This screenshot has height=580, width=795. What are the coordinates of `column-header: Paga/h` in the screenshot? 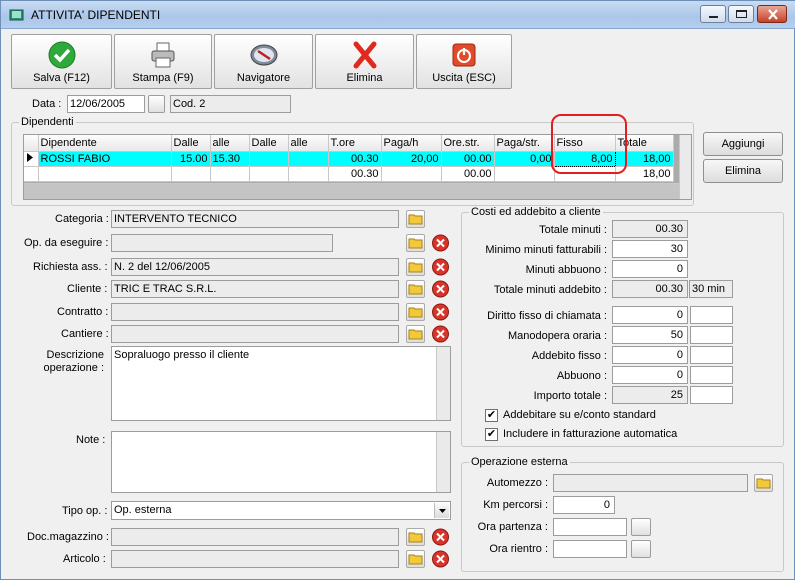 It's located at (411, 143).